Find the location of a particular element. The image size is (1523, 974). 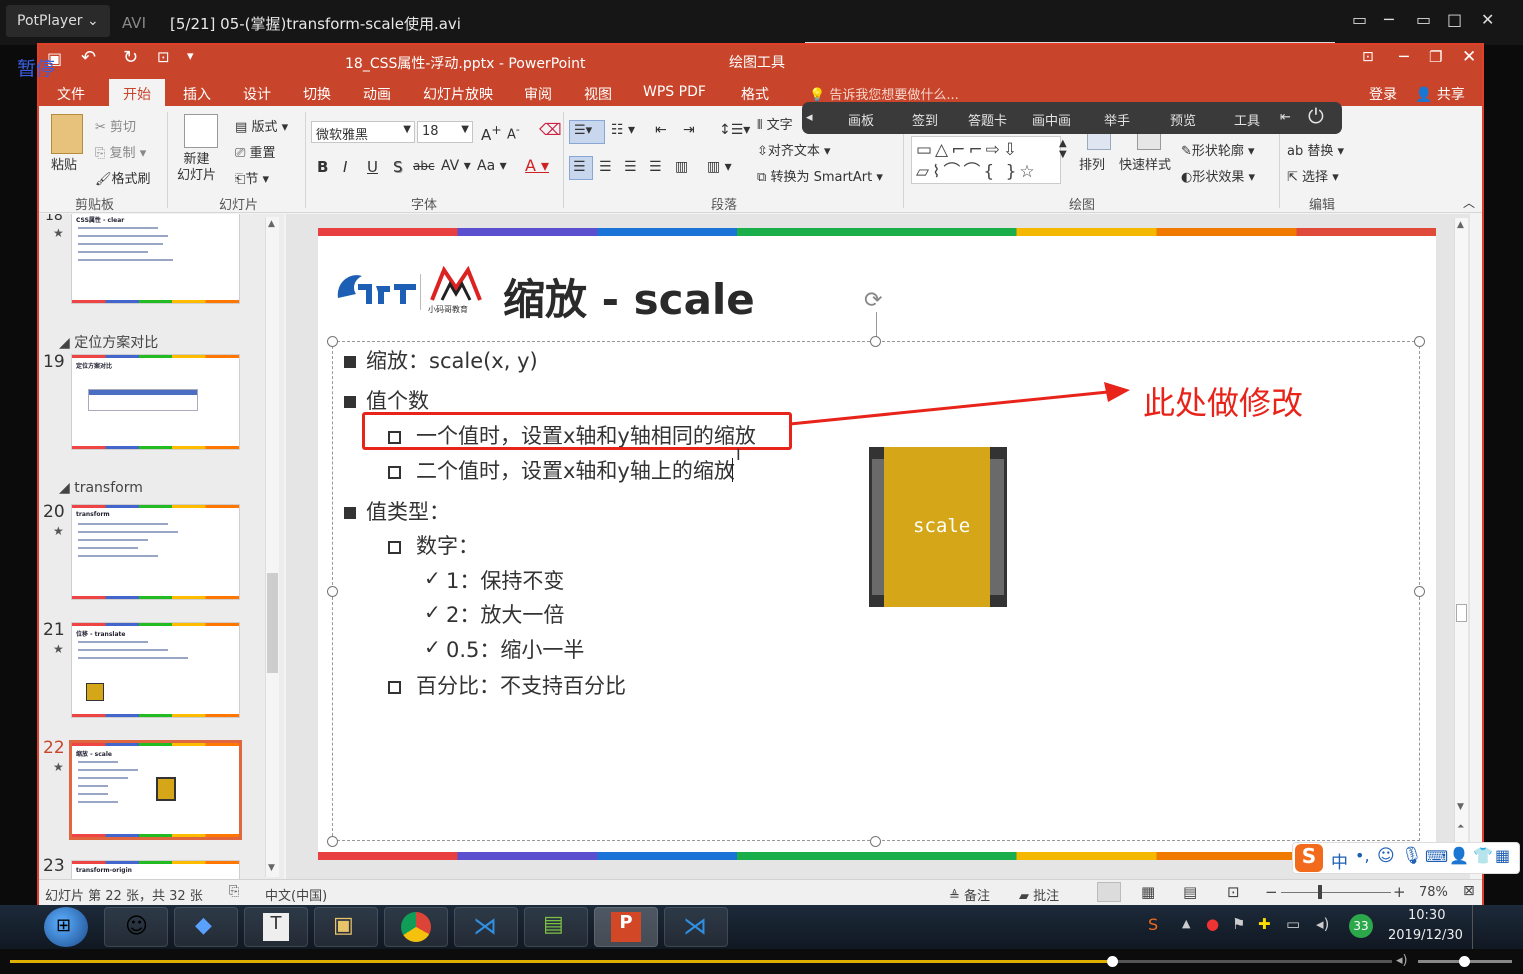

plus-icon: ✚ is located at coordinates (1264, 924).